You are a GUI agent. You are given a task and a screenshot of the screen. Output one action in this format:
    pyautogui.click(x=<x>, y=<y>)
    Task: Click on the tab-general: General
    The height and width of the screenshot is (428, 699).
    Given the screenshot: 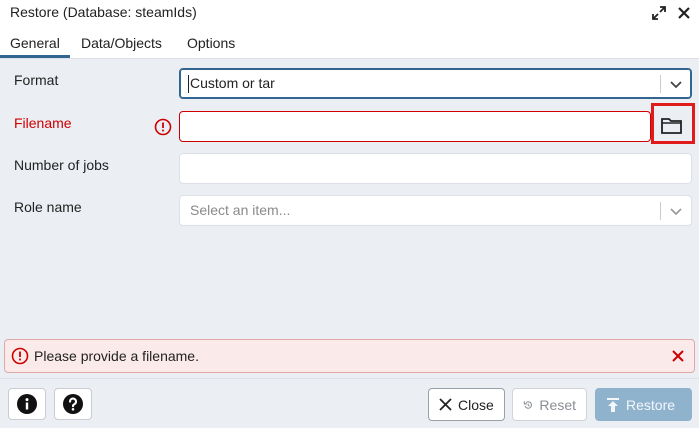 What is the action you would take?
    pyautogui.click(x=35, y=43)
    